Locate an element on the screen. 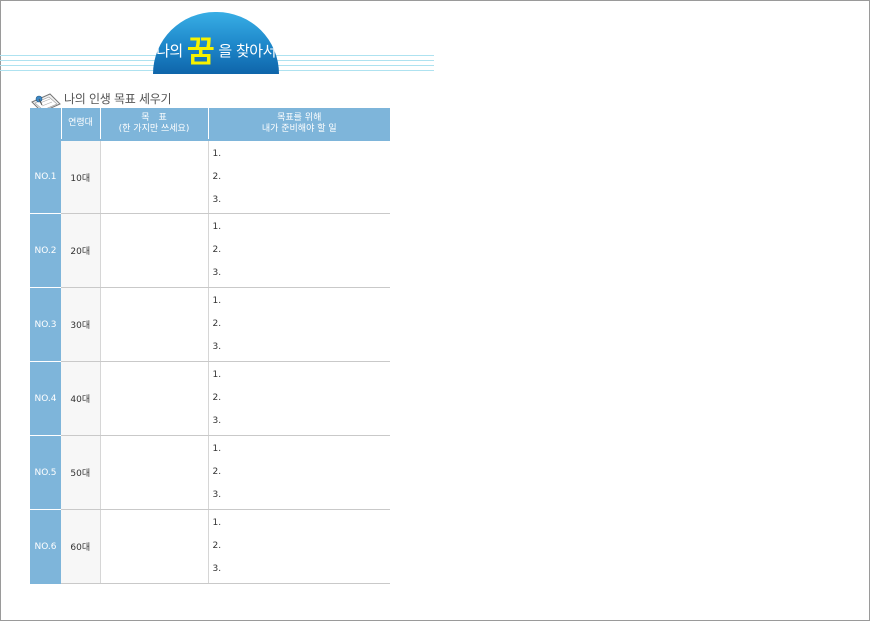  column-header-goal: 목 표 (한 가지만 쓰세요) is located at coordinates (153, 124).